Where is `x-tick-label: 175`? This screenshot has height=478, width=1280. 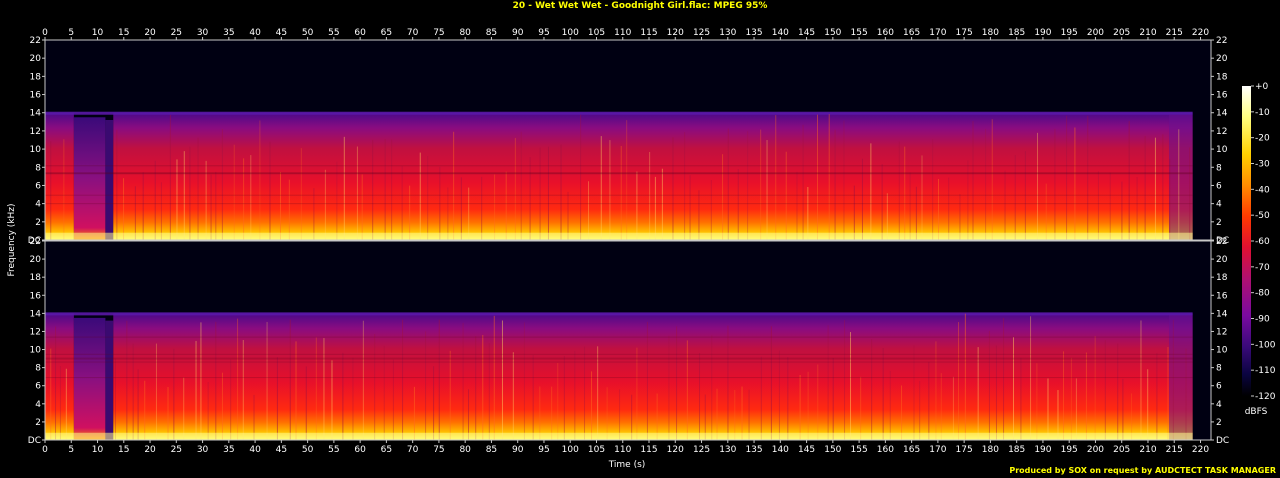
x-tick-label: 175 is located at coordinates (964, 450).